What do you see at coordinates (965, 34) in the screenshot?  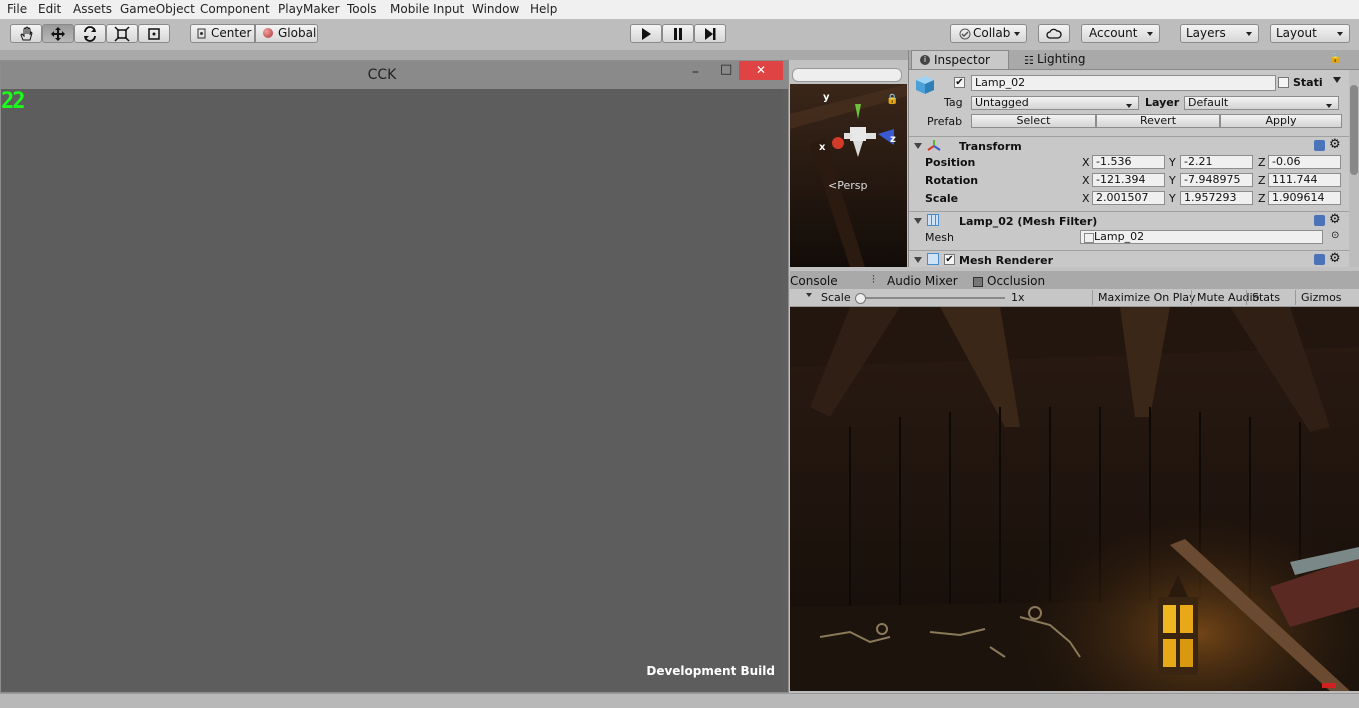 I see `collab-check-icon` at bounding box center [965, 34].